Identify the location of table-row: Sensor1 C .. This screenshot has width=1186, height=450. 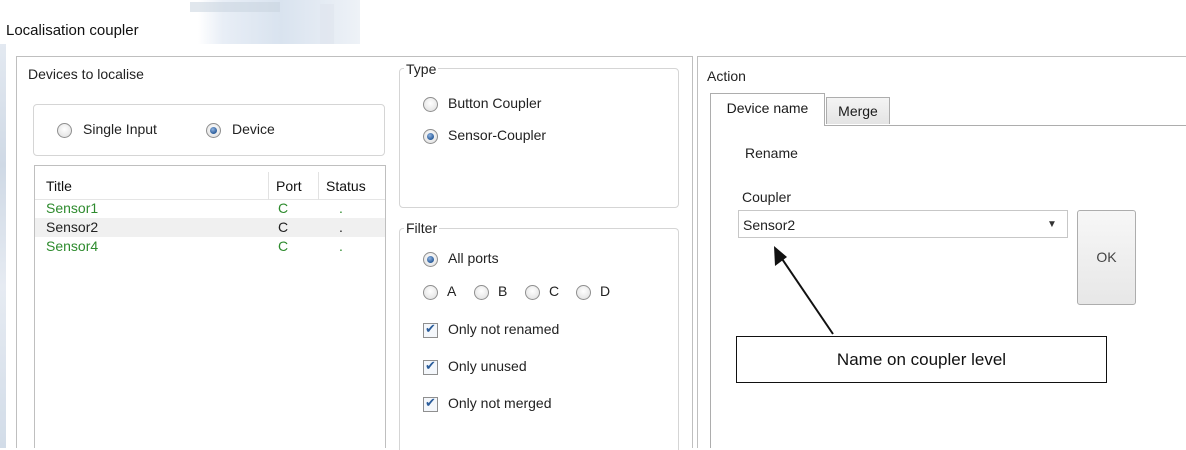
(210, 208).